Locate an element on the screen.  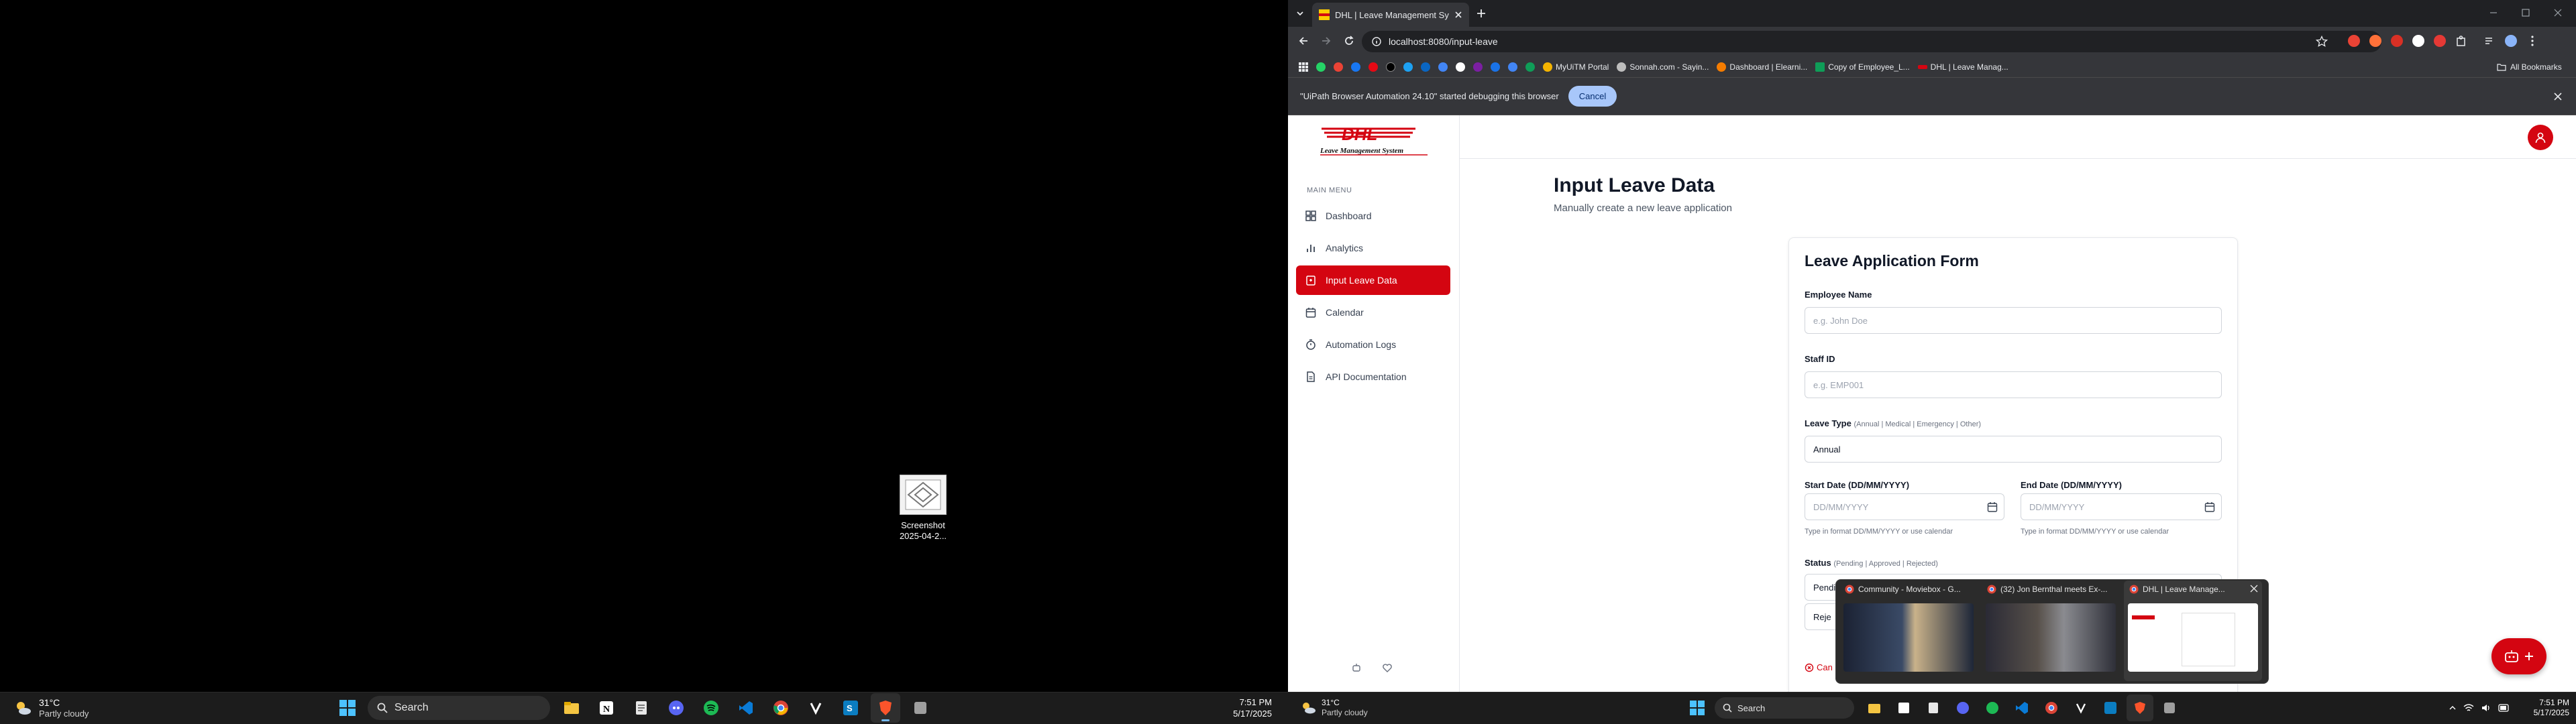
employee-name-input: e.g. John Doe is located at coordinates (2013, 320).